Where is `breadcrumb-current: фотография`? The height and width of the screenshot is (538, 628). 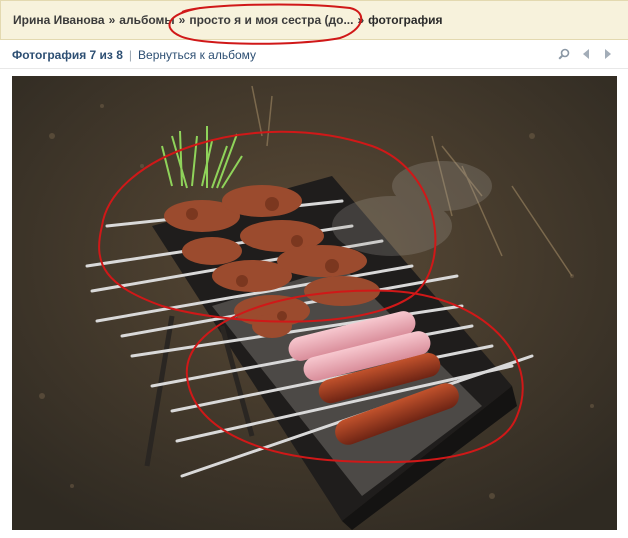
breadcrumb-current: фотография is located at coordinates (405, 20).